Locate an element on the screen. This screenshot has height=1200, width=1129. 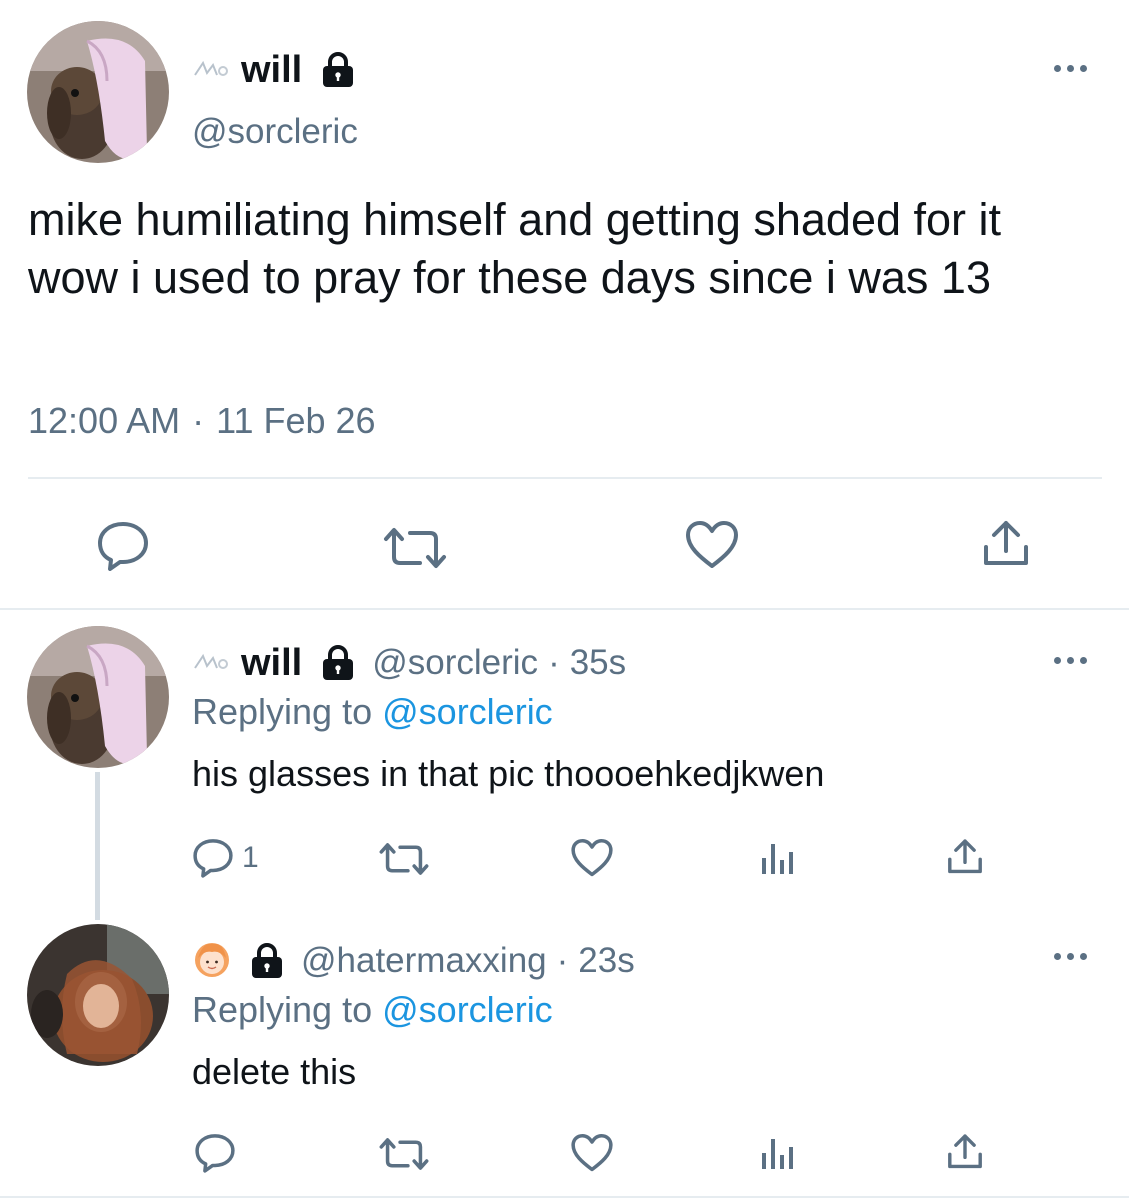
reply-count: 1 is located at coordinates (250, 857).